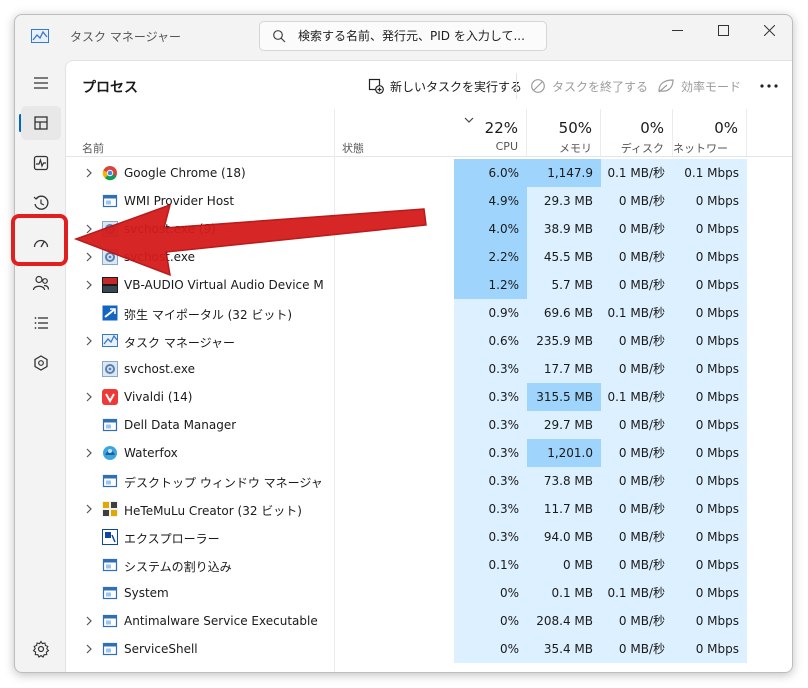  Describe the element at coordinates (429, 229) in the screenshot. I see `process-row: svchost.exe (9) 4.0% 38.9 MB 0 MB/秒 0 Mbps` at that location.